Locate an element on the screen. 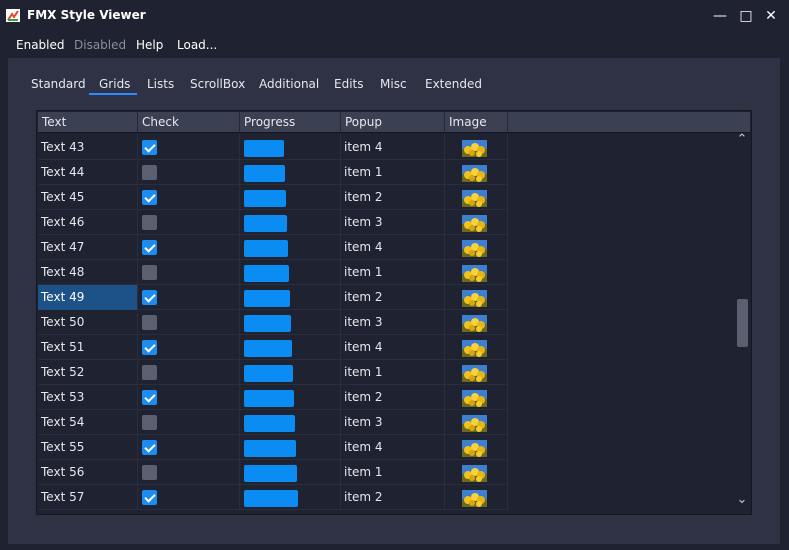 This screenshot has height=550, width=789. tab-lists: Lists is located at coordinates (160, 84).